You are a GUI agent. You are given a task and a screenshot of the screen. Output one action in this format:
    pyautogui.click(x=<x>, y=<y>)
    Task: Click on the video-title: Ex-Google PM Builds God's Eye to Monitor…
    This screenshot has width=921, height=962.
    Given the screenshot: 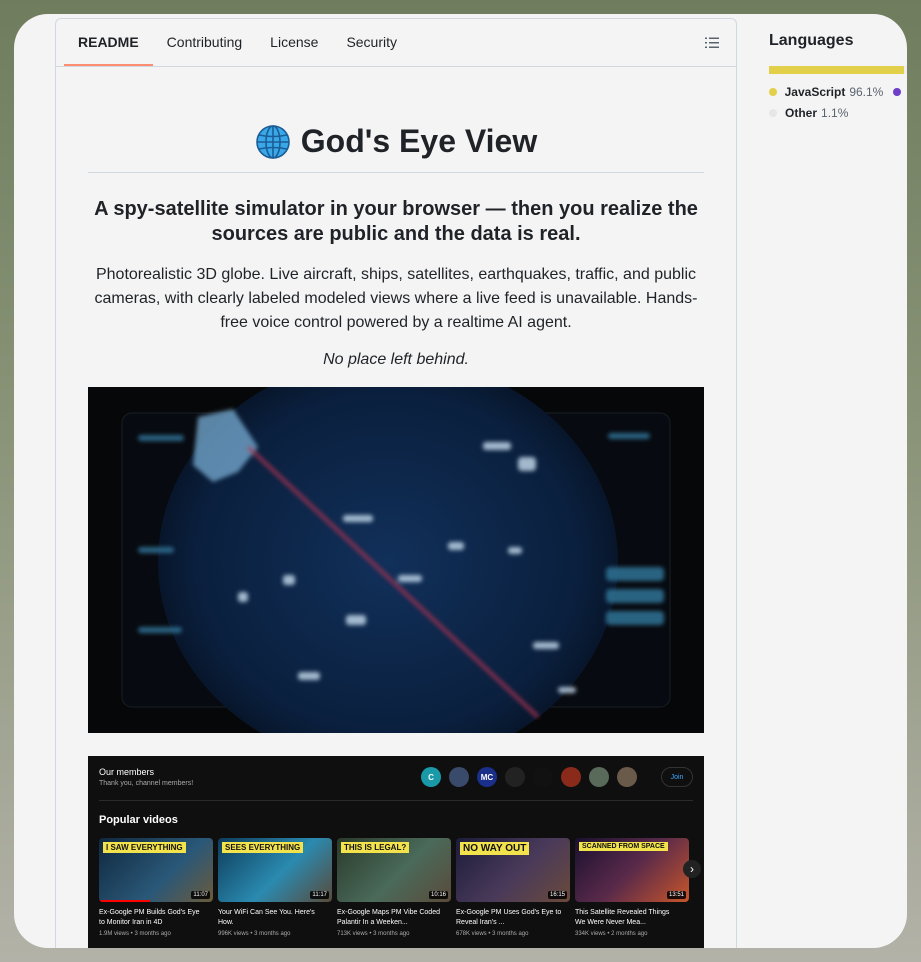 What is the action you would take?
    pyautogui.click(x=149, y=917)
    